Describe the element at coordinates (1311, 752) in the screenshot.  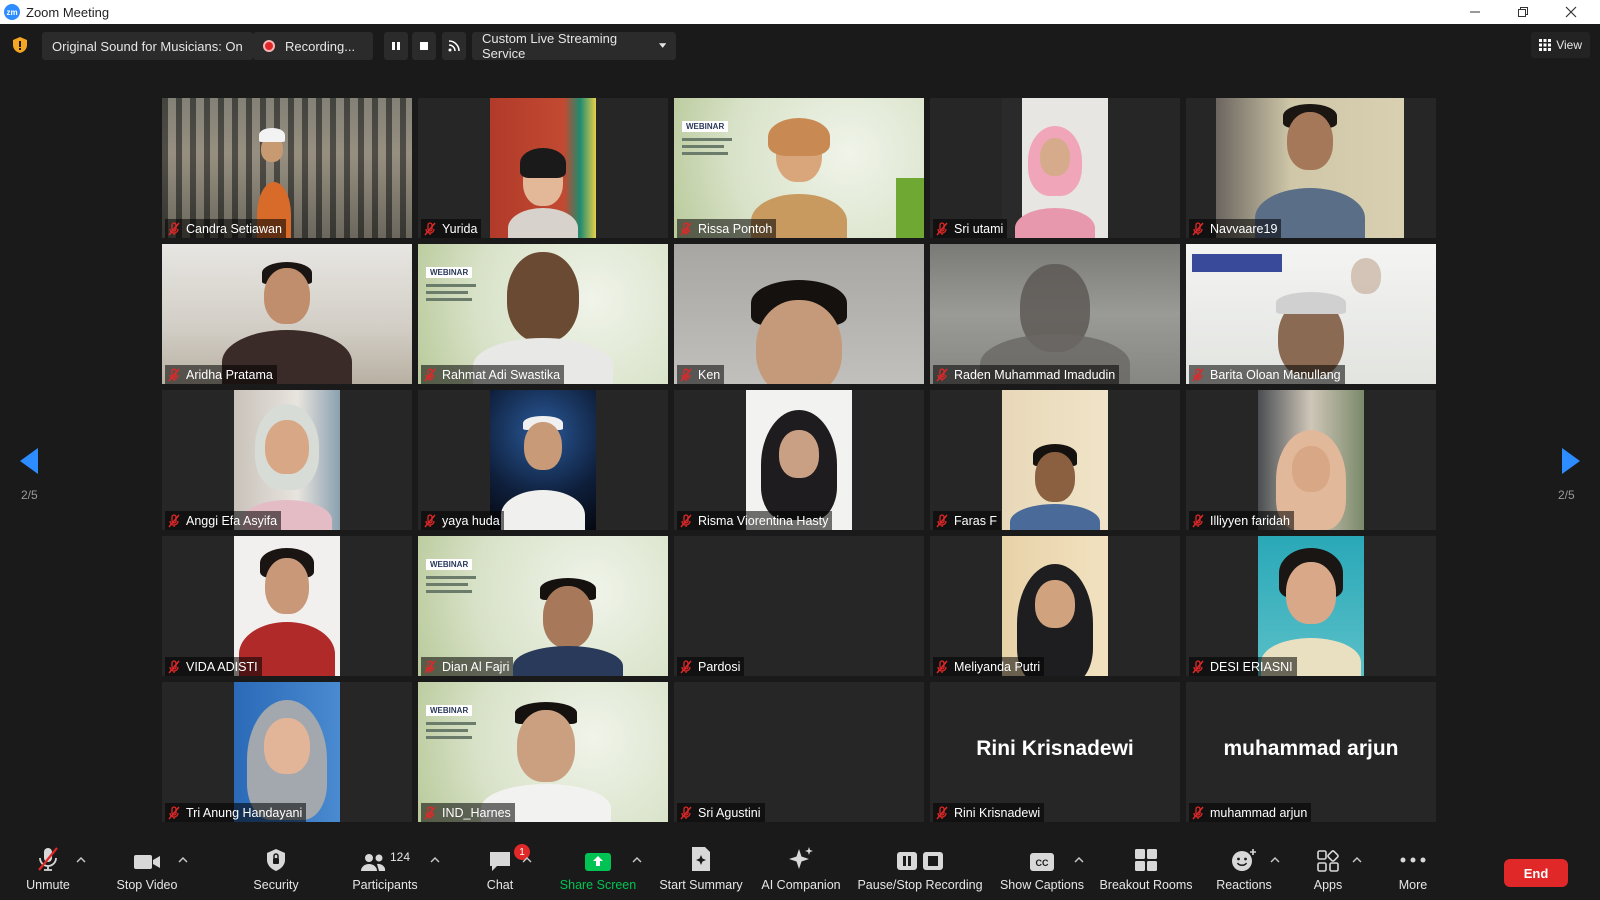
I see `participant-tile: muhammad arjun muhammad arjun` at that location.